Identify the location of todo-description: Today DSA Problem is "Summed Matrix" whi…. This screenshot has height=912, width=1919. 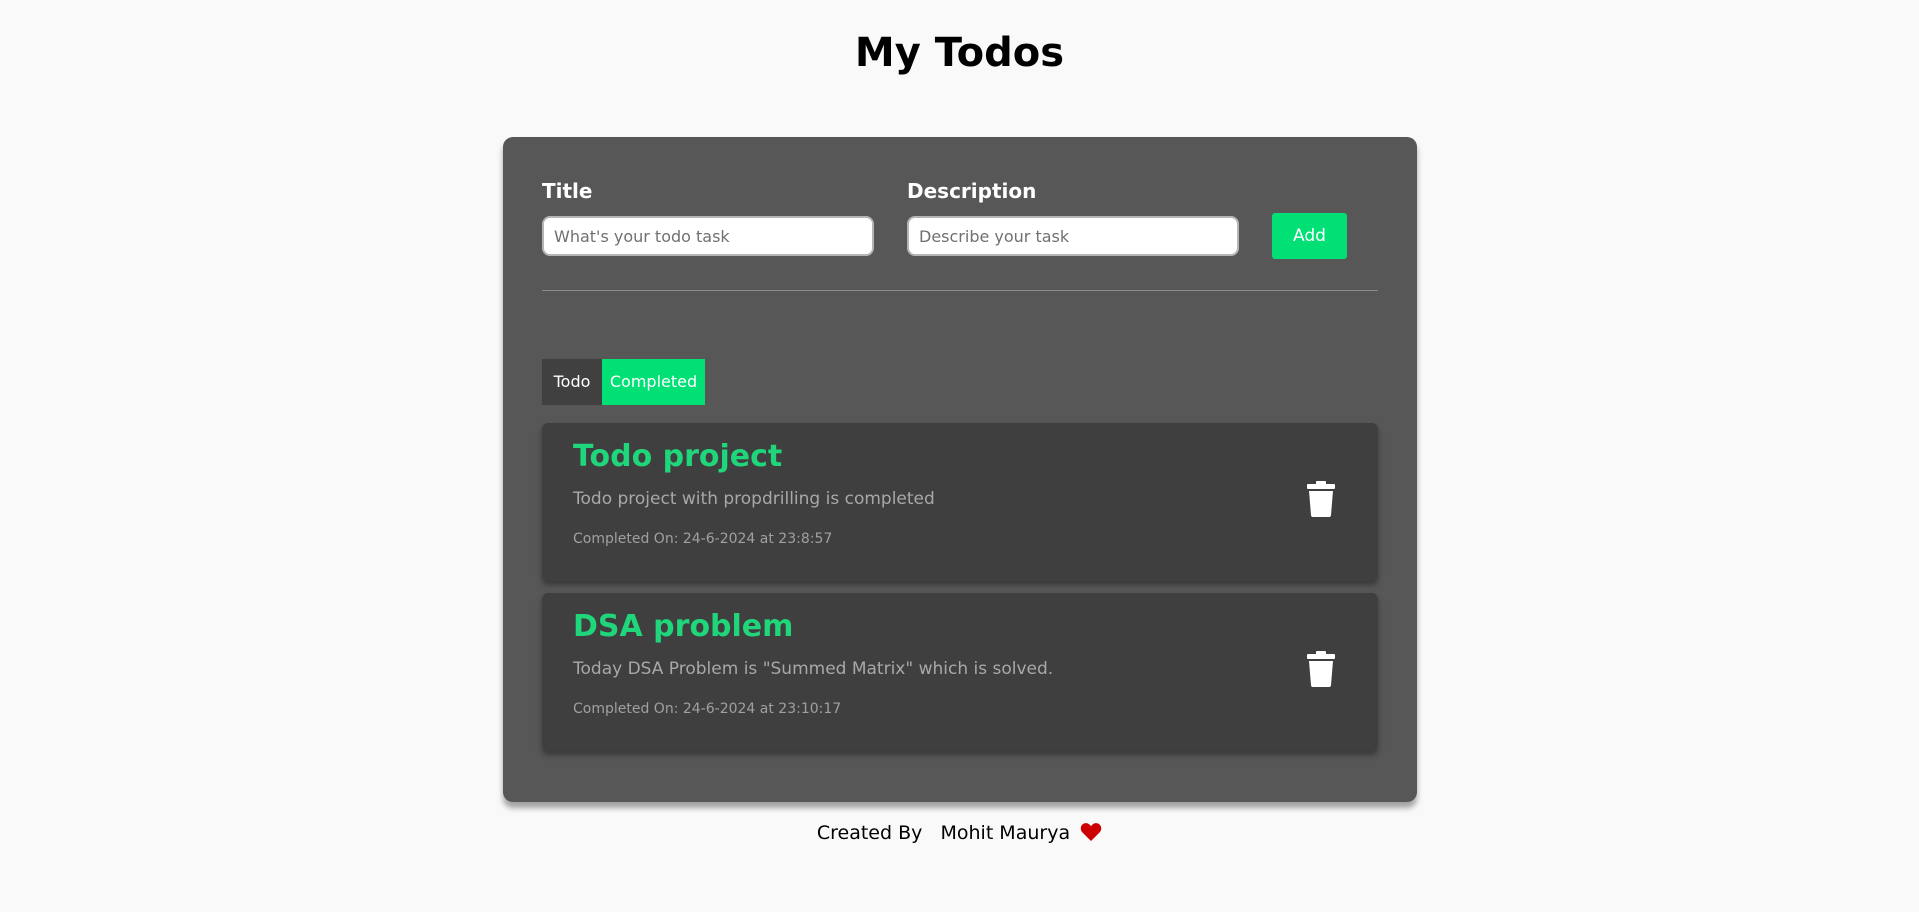
(813, 669).